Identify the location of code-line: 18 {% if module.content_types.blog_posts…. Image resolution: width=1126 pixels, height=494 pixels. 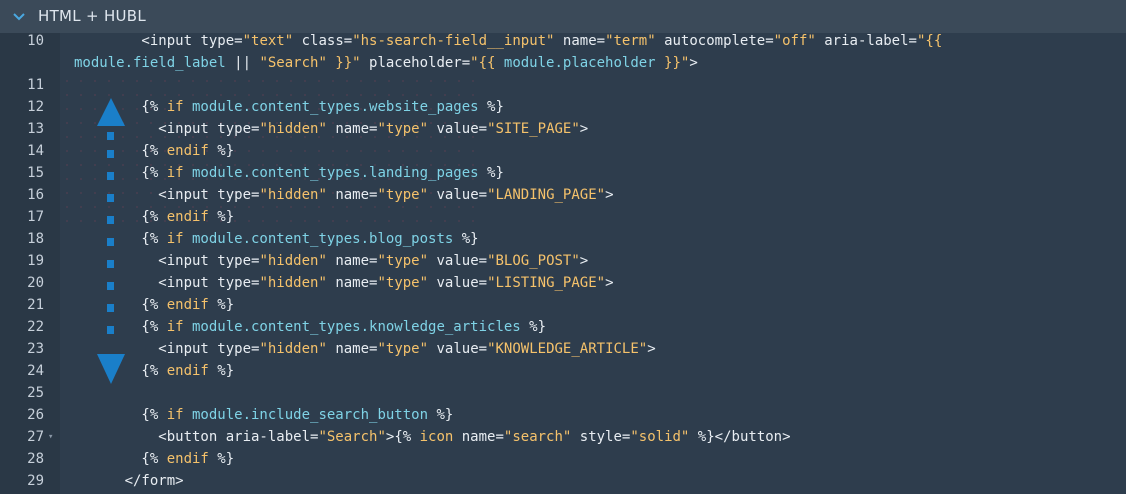
(563, 239).